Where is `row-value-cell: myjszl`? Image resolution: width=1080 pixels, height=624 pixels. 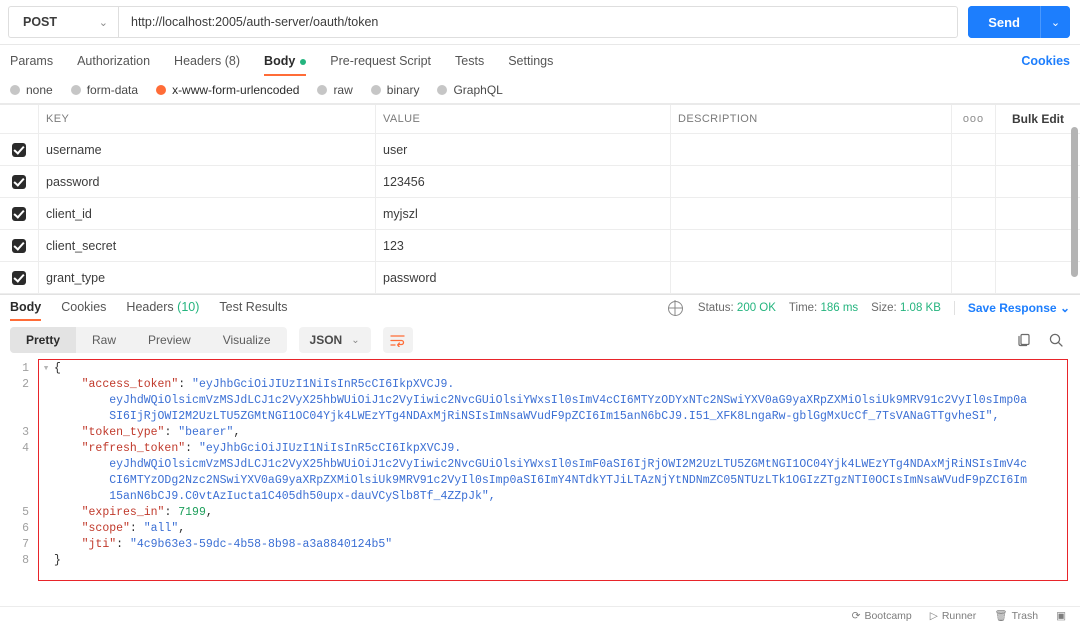 row-value-cell: myjszl is located at coordinates (522, 213).